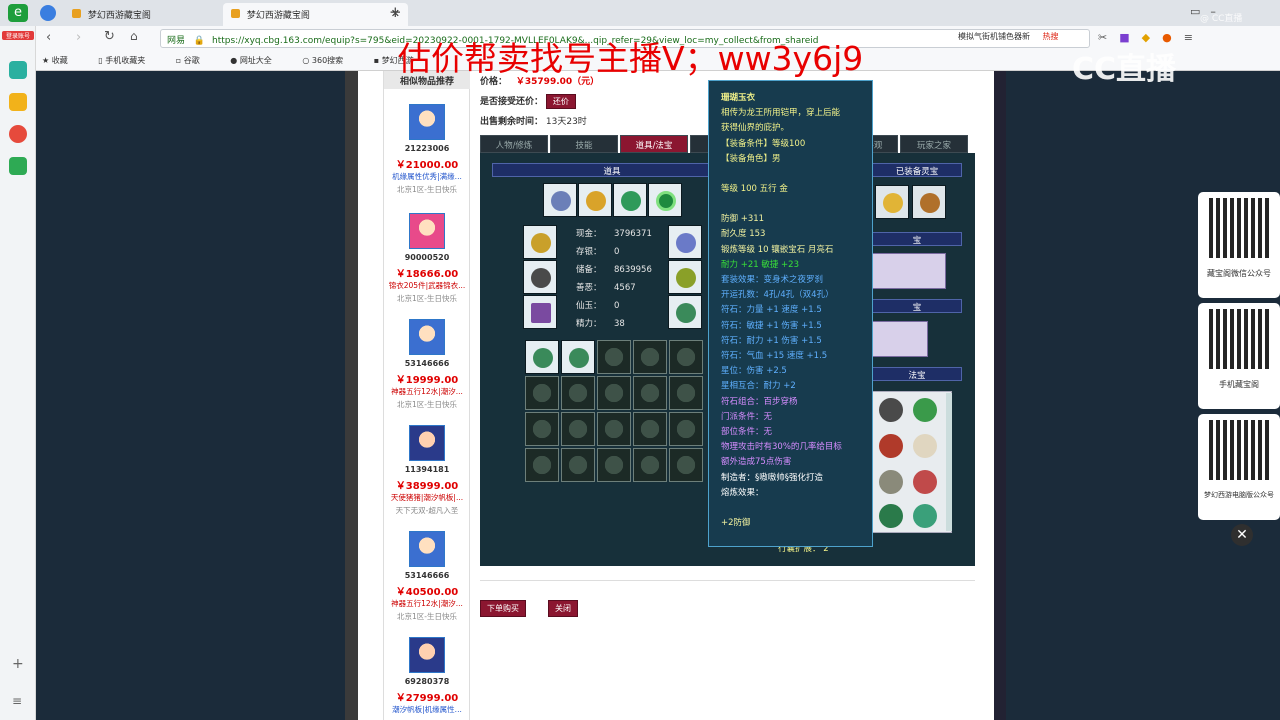 Image resolution: width=1280 pixels, height=720 pixels. I want to click on forward-icon: ›, so click(78, 37).